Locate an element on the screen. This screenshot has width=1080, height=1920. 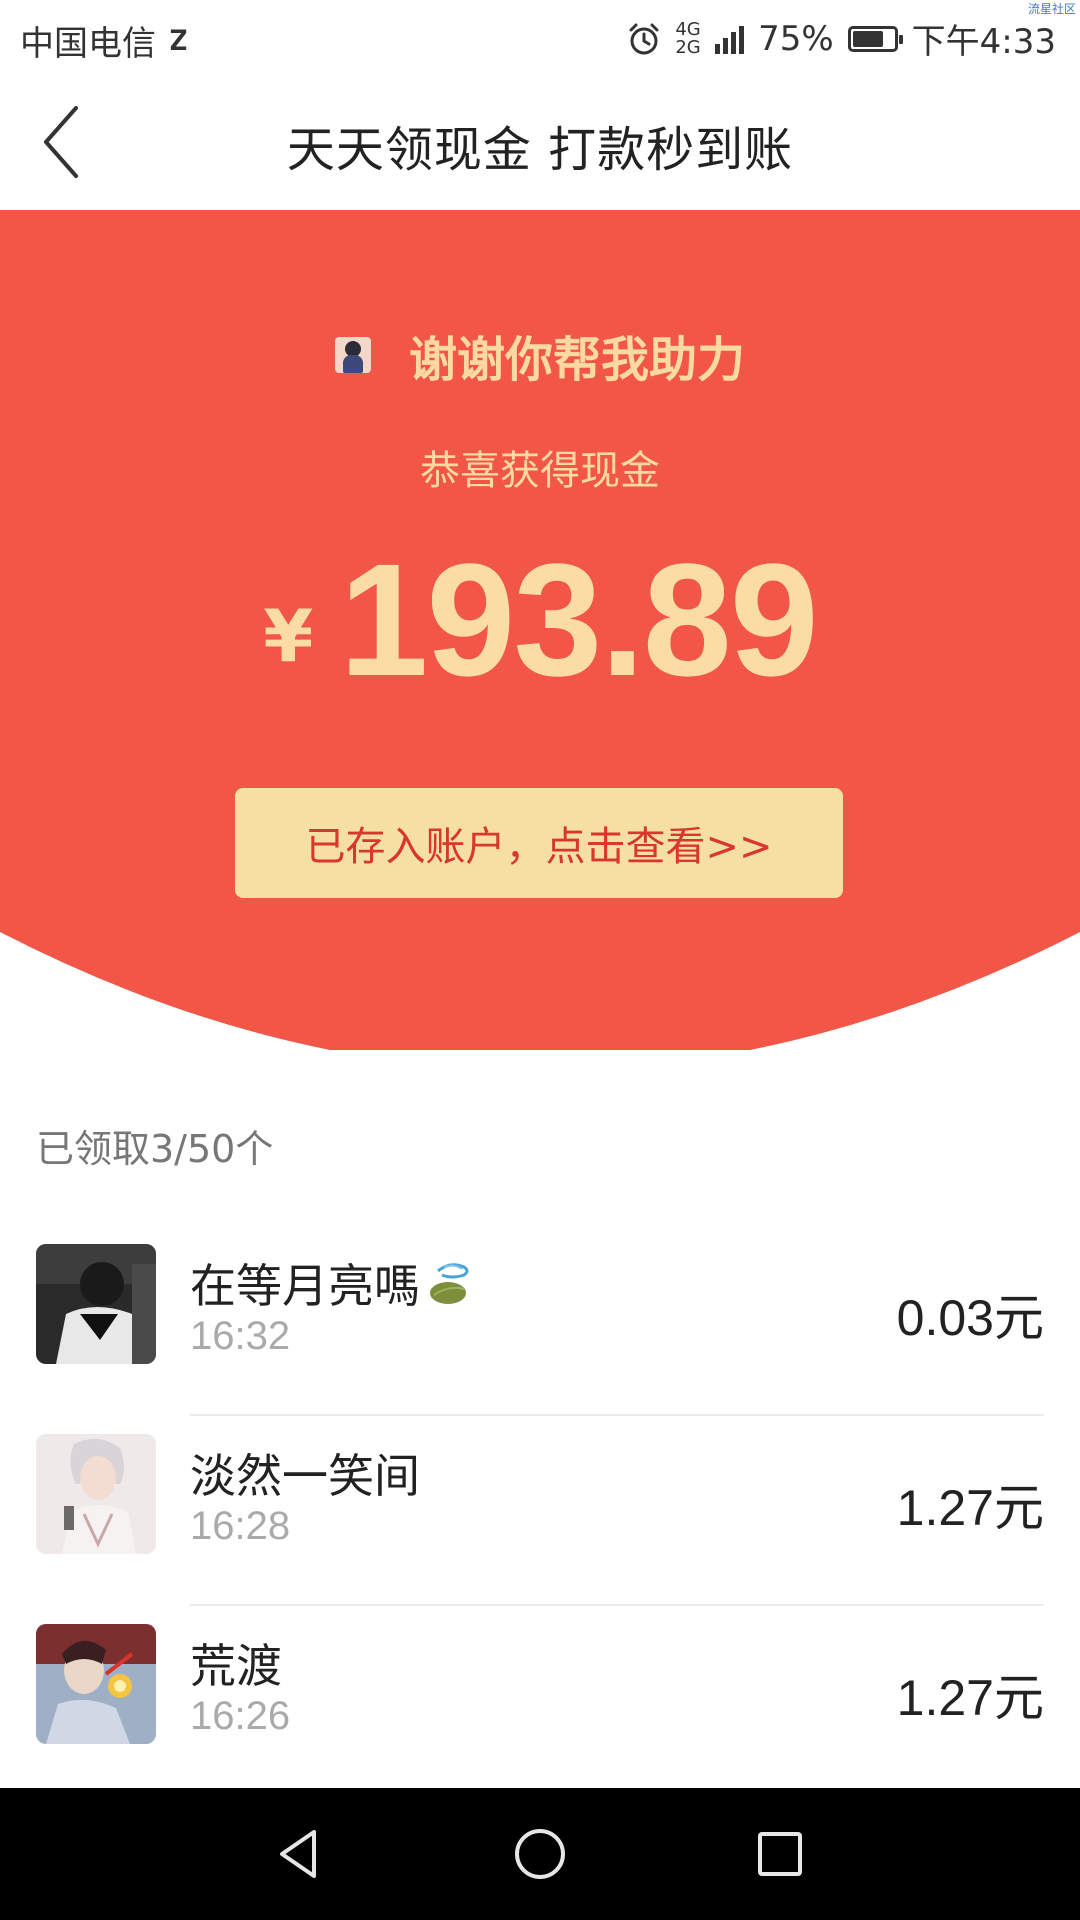
helper-avatar is located at coordinates (352, 355).